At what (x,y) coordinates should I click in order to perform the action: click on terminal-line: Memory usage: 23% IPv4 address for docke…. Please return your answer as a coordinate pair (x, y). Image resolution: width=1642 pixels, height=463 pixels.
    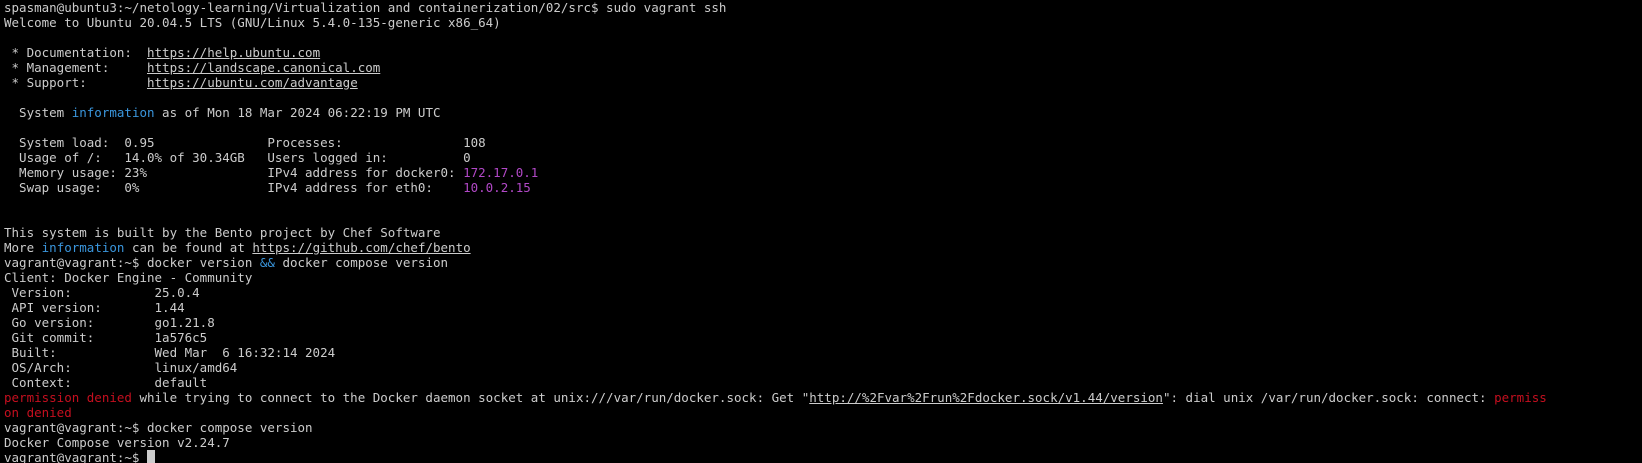
    Looking at the image, I should click on (823, 172).